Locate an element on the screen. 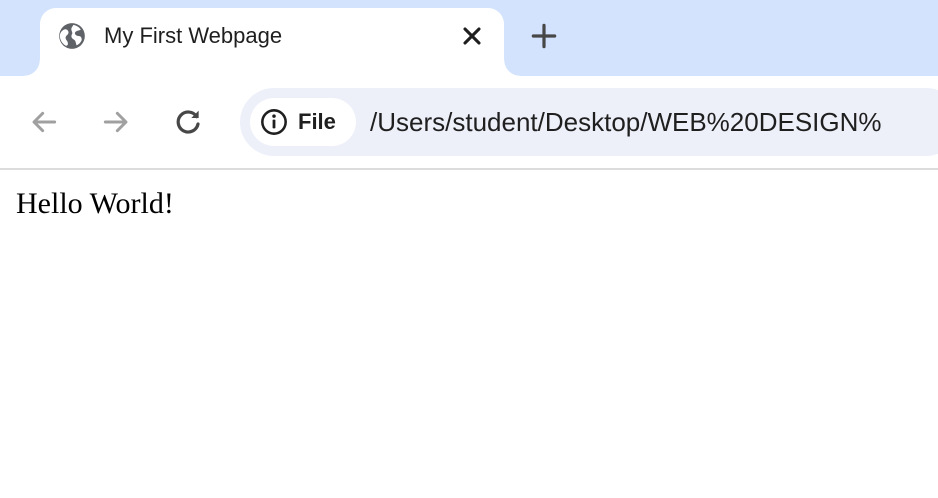 This screenshot has height=498, width=938. site-info-label: File is located at coordinates (317, 121).